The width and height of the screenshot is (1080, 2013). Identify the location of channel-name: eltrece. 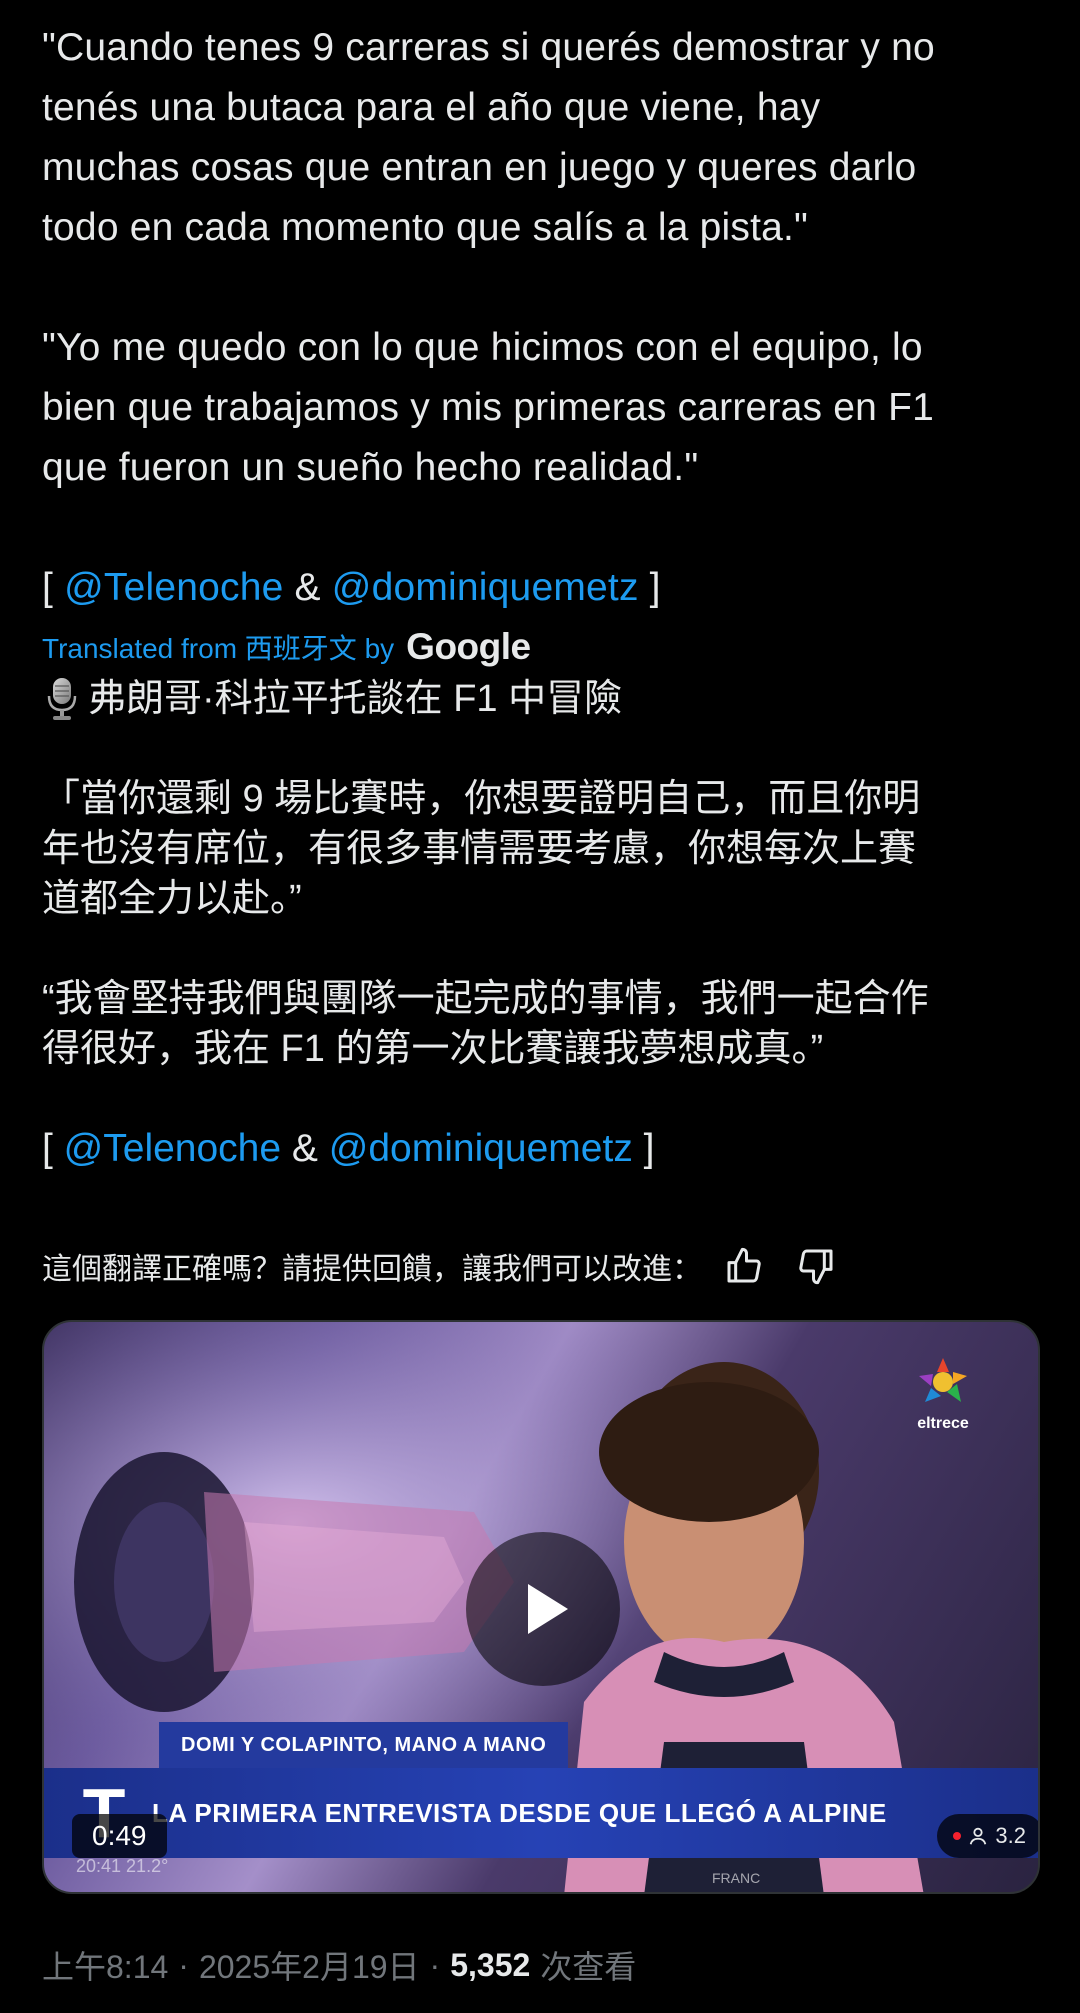
(943, 1423).